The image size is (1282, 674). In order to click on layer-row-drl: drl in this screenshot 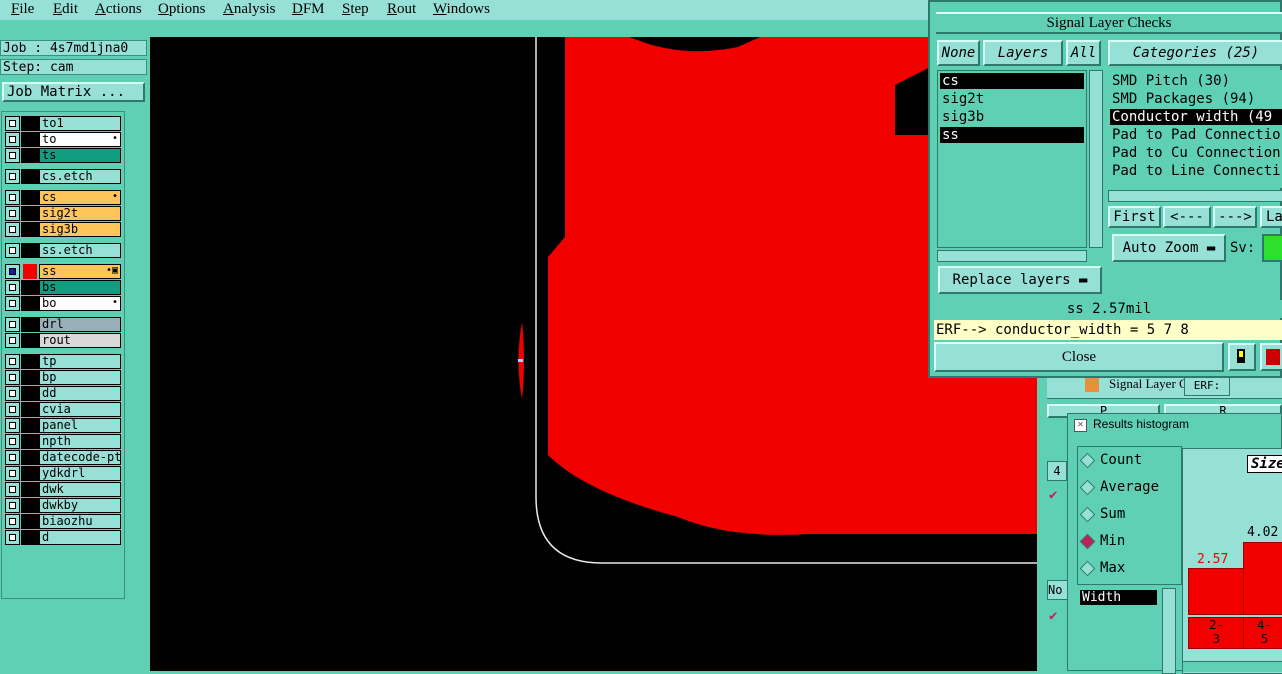, I will do `click(63, 324)`.